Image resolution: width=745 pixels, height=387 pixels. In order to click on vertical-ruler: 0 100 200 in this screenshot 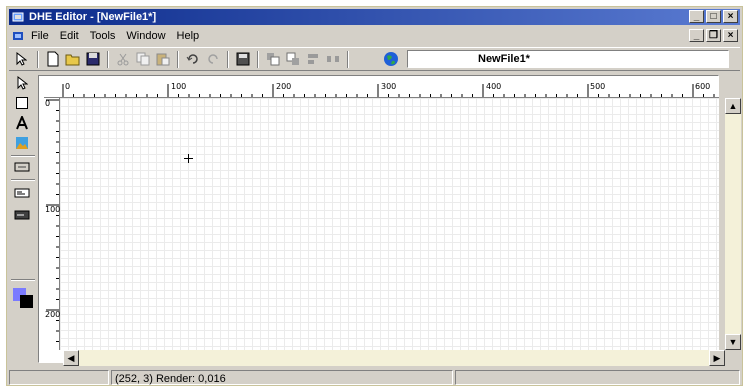, I will do `click(52, 224)`.